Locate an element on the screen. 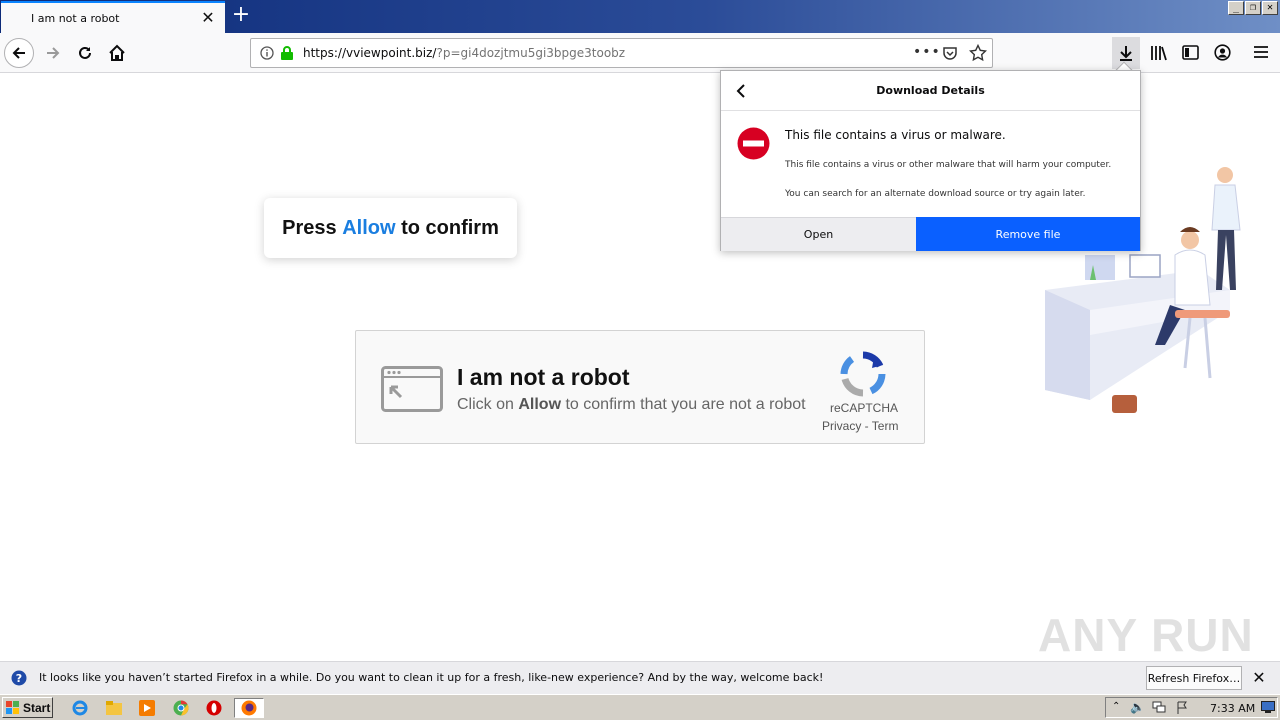  flag-icon is located at coordinates (1182, 709).